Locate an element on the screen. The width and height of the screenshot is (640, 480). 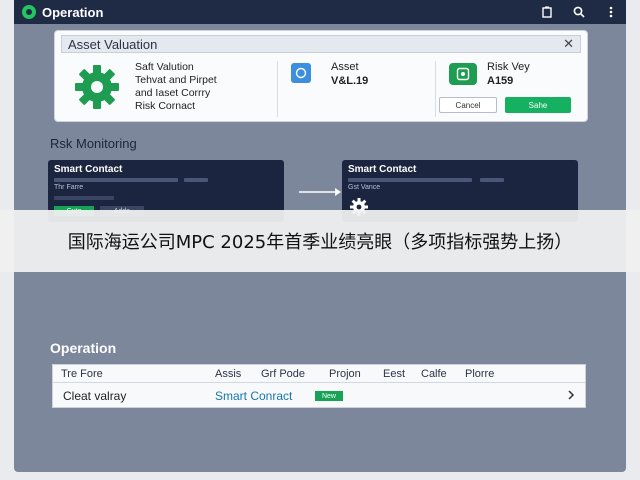
flow-arrow-icon is located at coordinates (320, 192).